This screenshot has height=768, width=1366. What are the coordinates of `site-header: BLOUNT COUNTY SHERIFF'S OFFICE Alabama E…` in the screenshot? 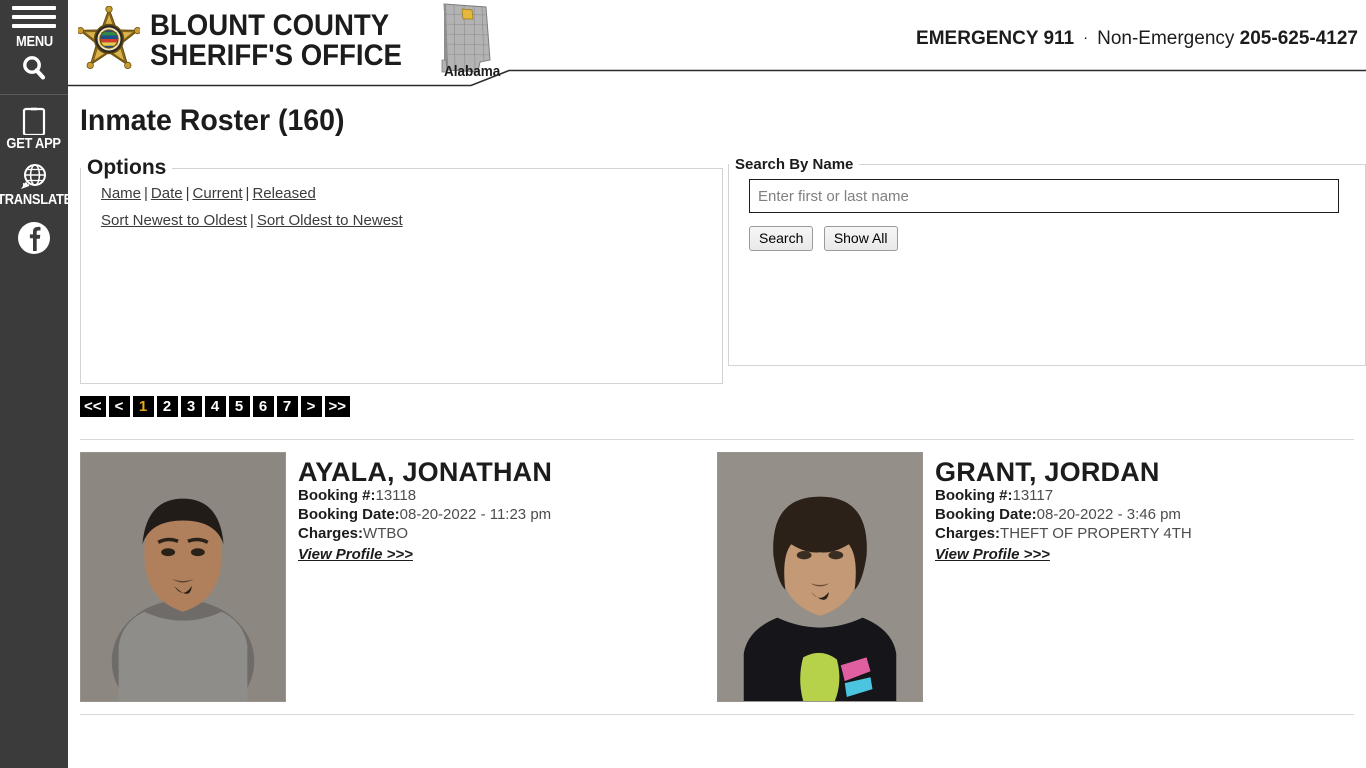 It's located at (717, 43).